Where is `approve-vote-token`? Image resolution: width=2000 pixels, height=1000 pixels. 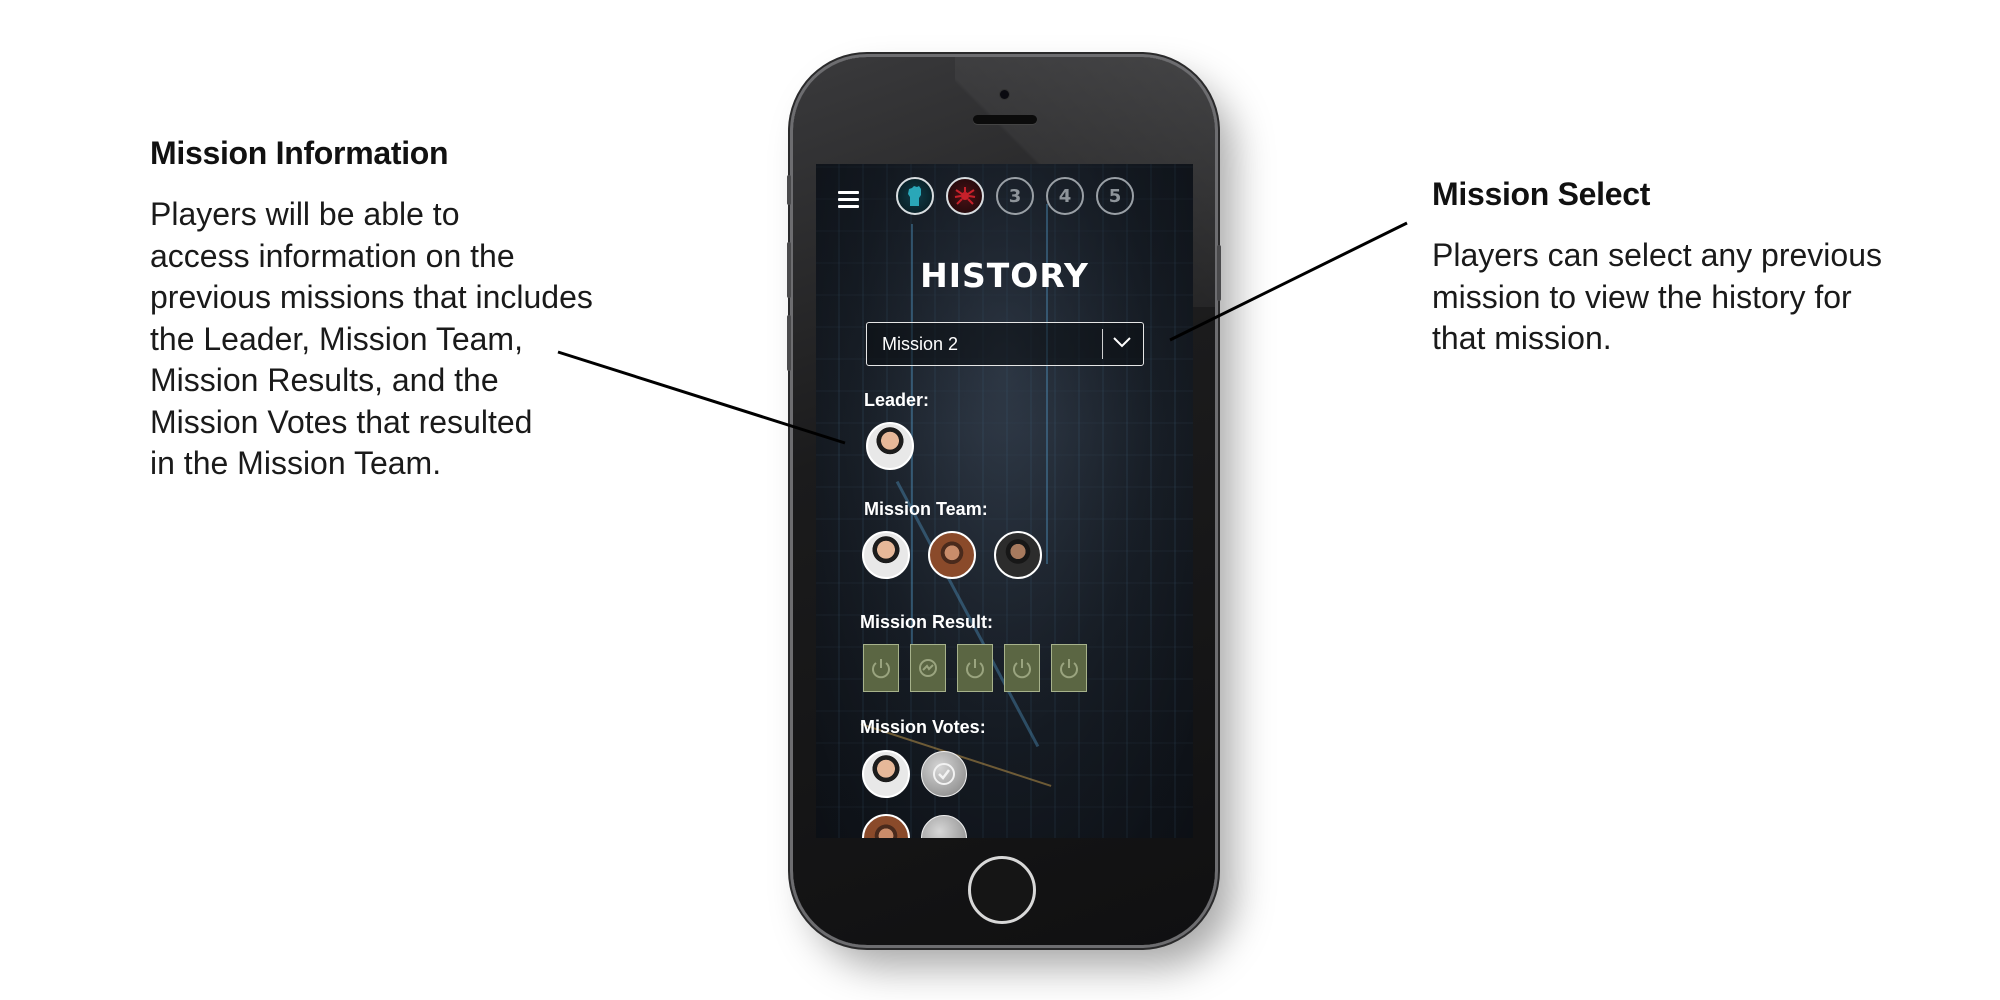 approve-vote-token is located at coordinates (944, 774).